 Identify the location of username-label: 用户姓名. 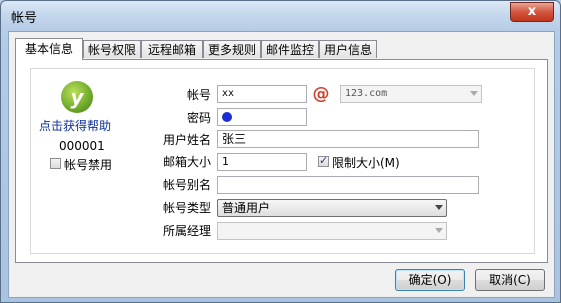
(186, 140).